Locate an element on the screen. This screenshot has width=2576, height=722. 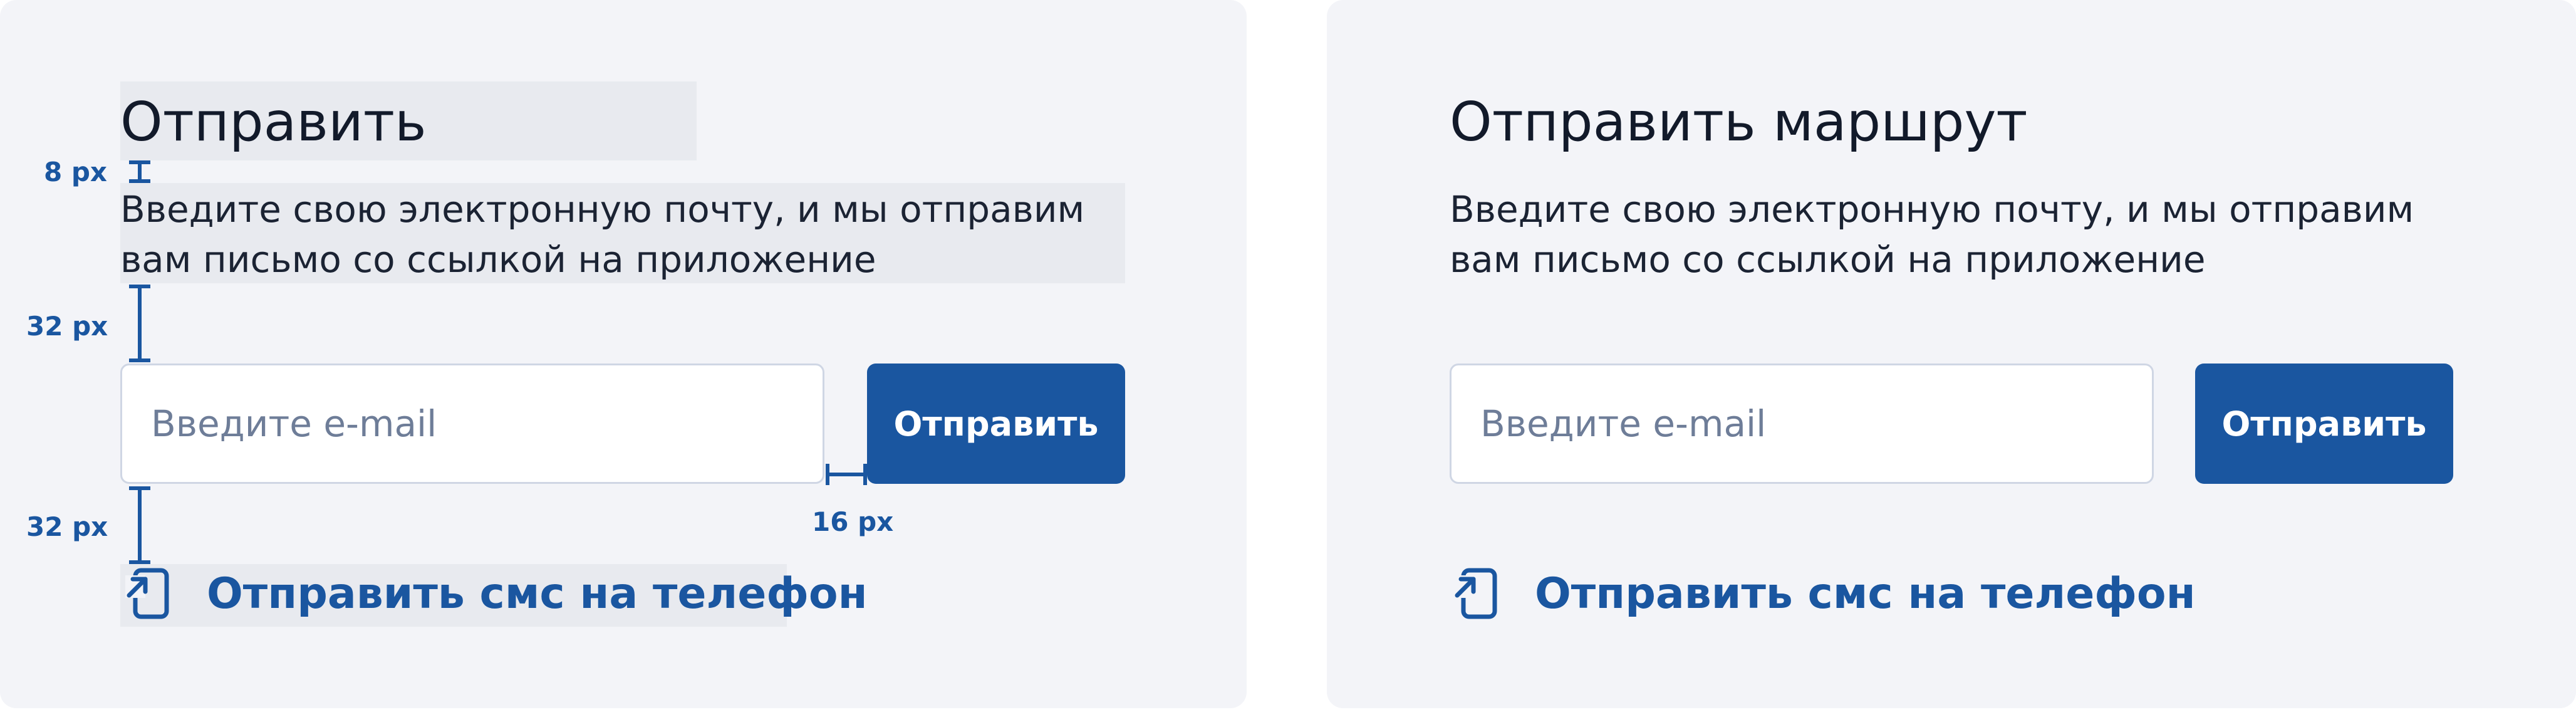
gap-title-description-label: 8 px is located at coordinates (76, 172).